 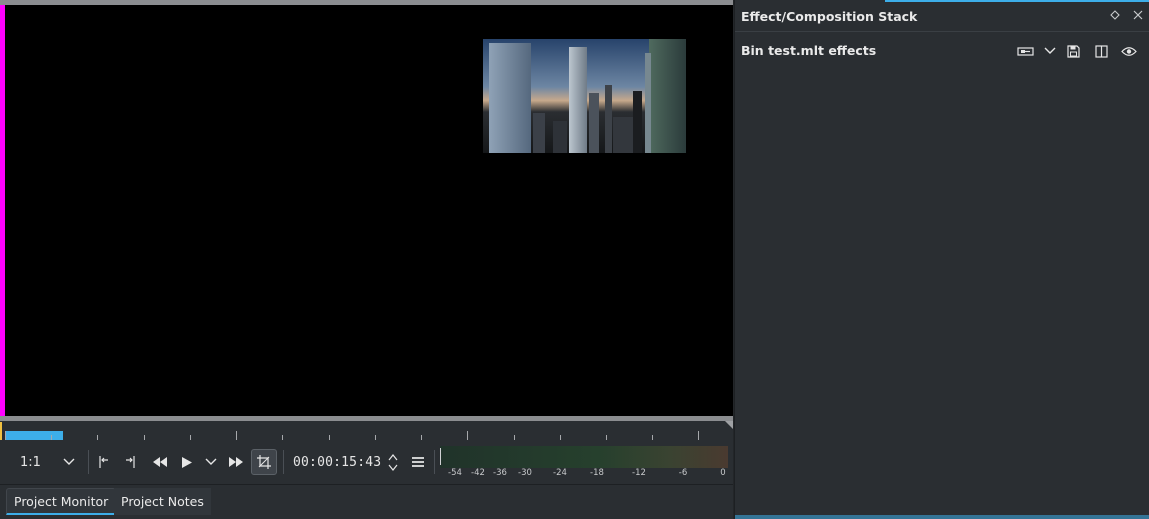 What do you see at coordinates (338, 462) in the screenshot?
I see `timecode-field: 00:00:15:43` at bounding box center [338, 462].